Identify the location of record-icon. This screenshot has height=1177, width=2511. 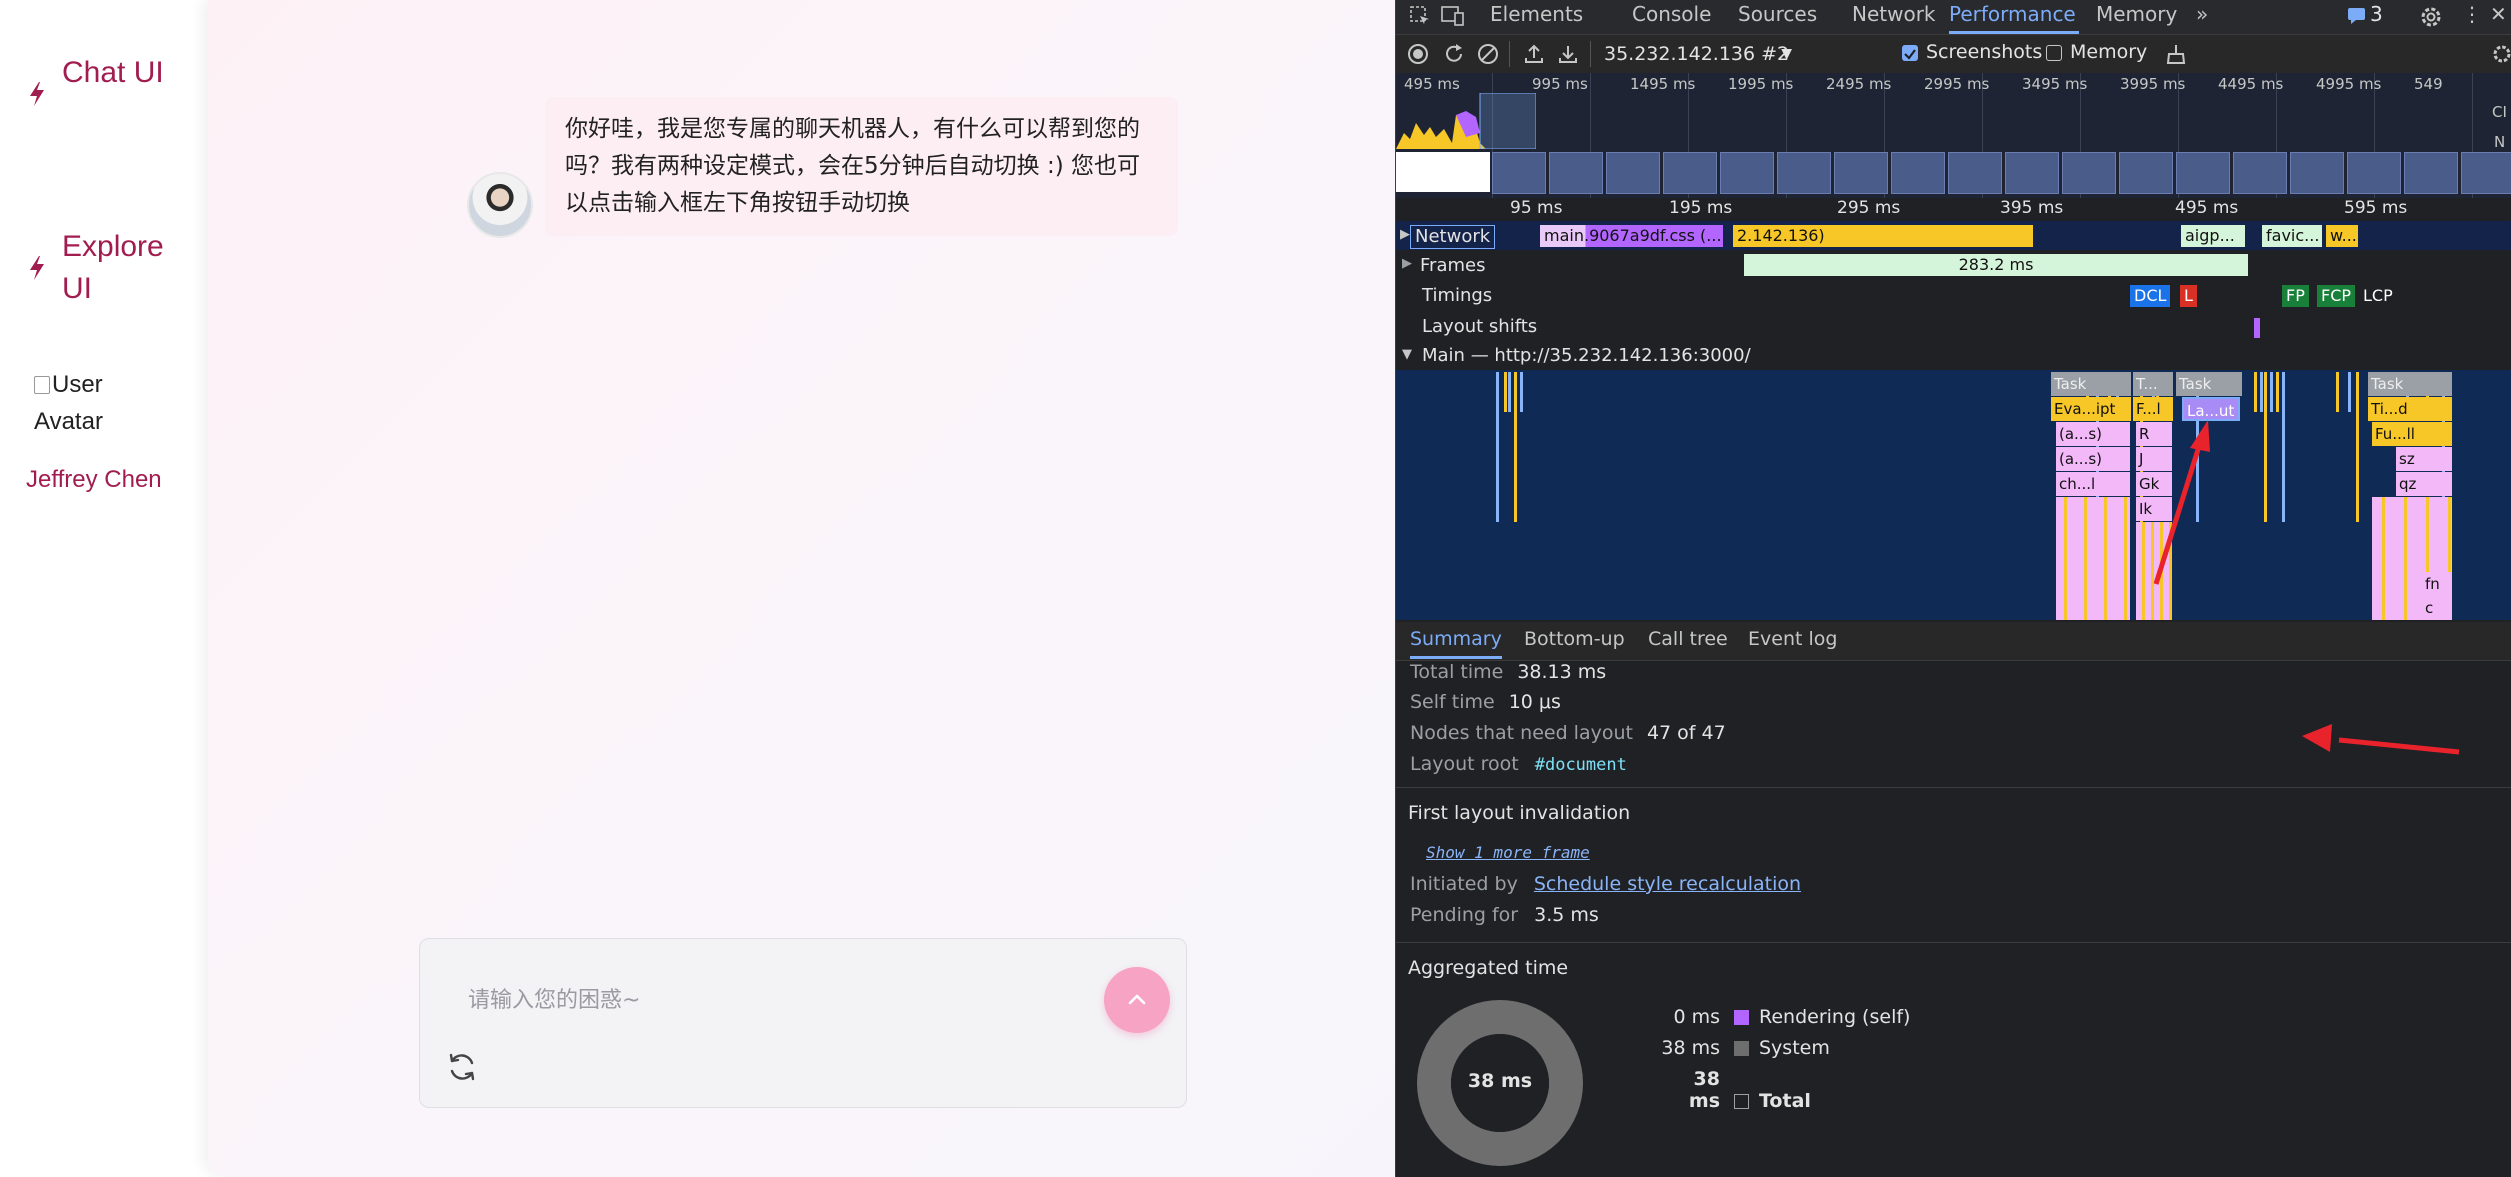
(1418, 54).